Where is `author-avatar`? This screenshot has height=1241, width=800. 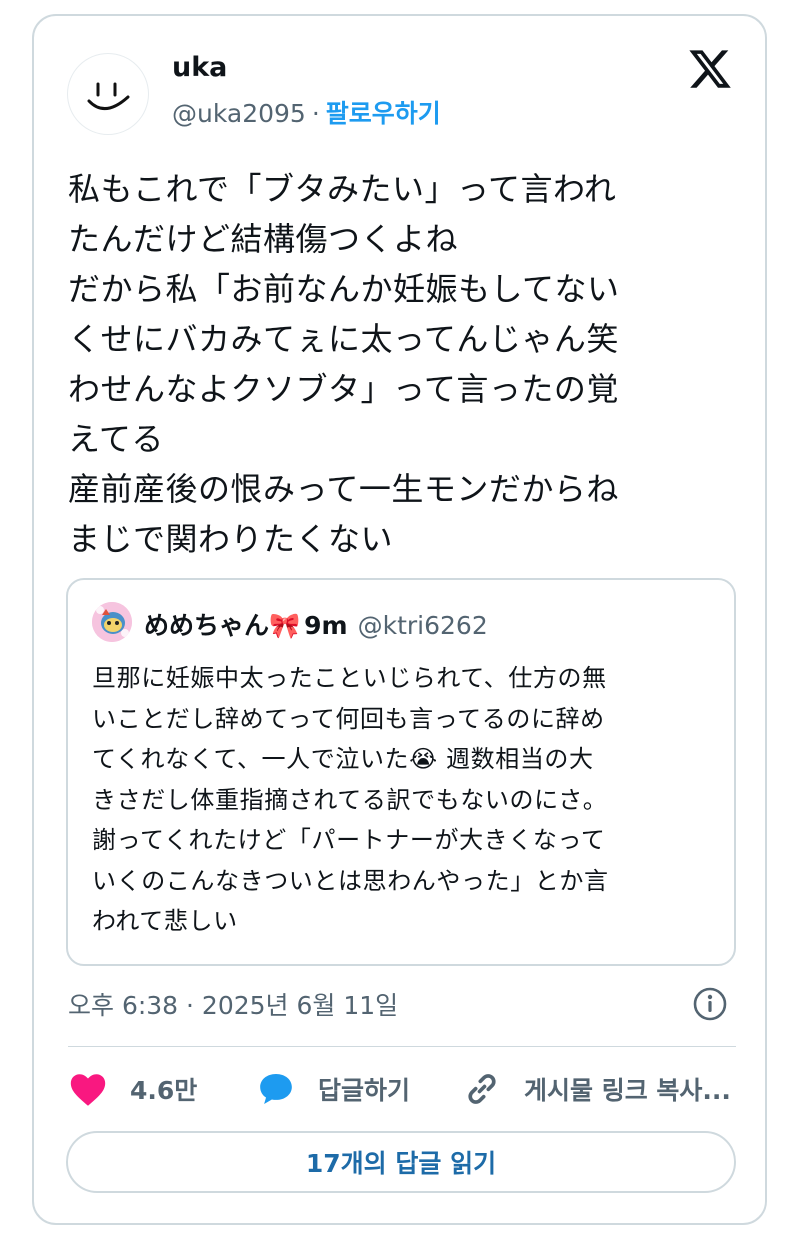 author-avatar is located at coordinates (108, 94).